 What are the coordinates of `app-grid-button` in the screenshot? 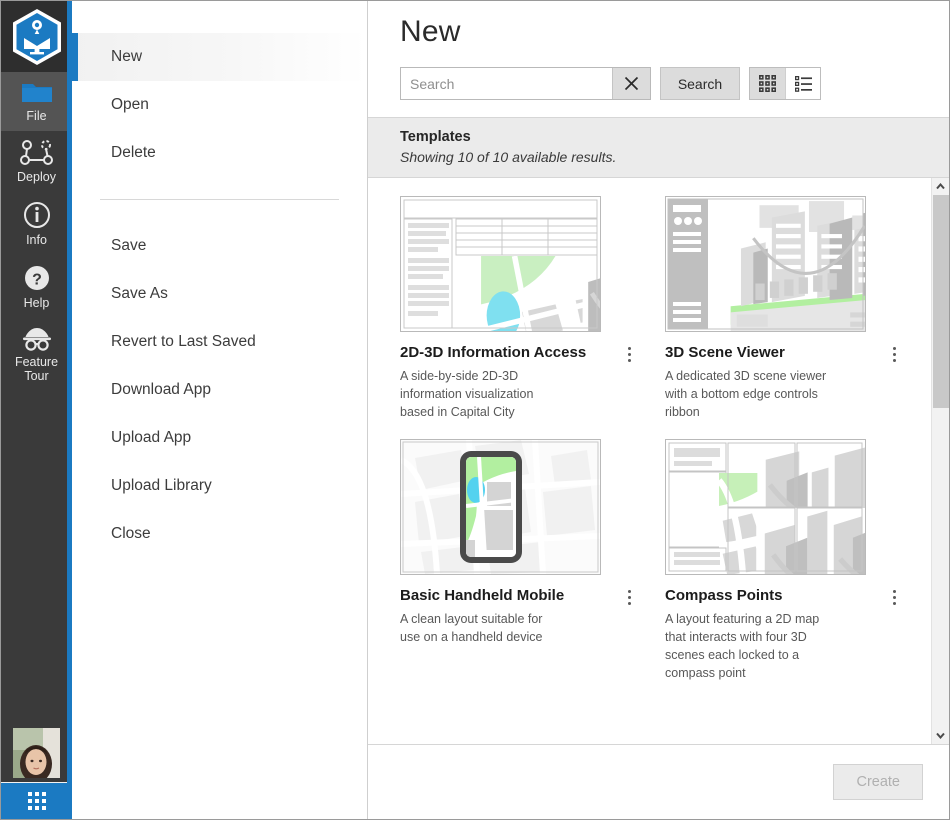 It's located at (36, 801).